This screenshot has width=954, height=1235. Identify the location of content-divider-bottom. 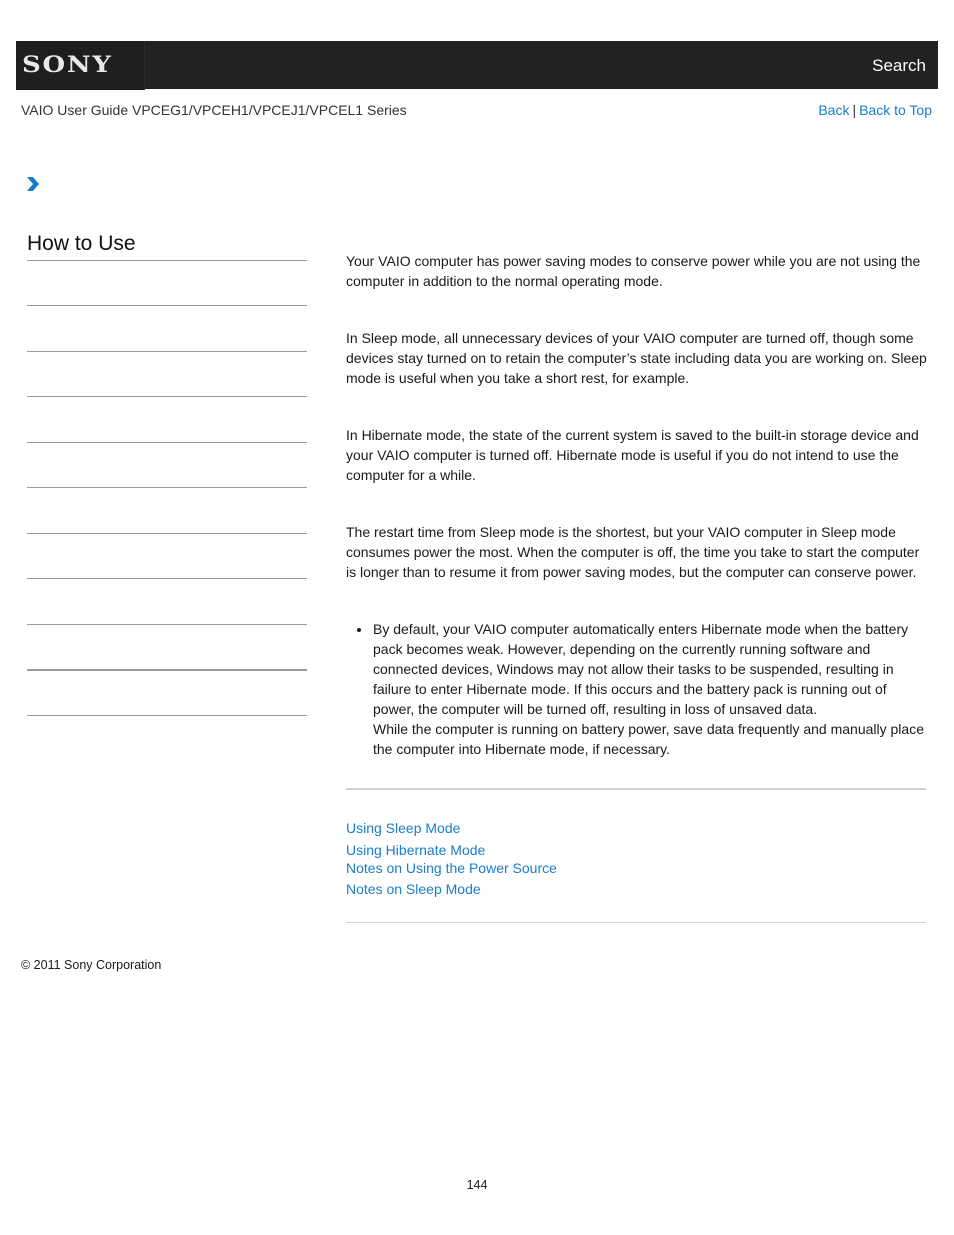
(636, 922).